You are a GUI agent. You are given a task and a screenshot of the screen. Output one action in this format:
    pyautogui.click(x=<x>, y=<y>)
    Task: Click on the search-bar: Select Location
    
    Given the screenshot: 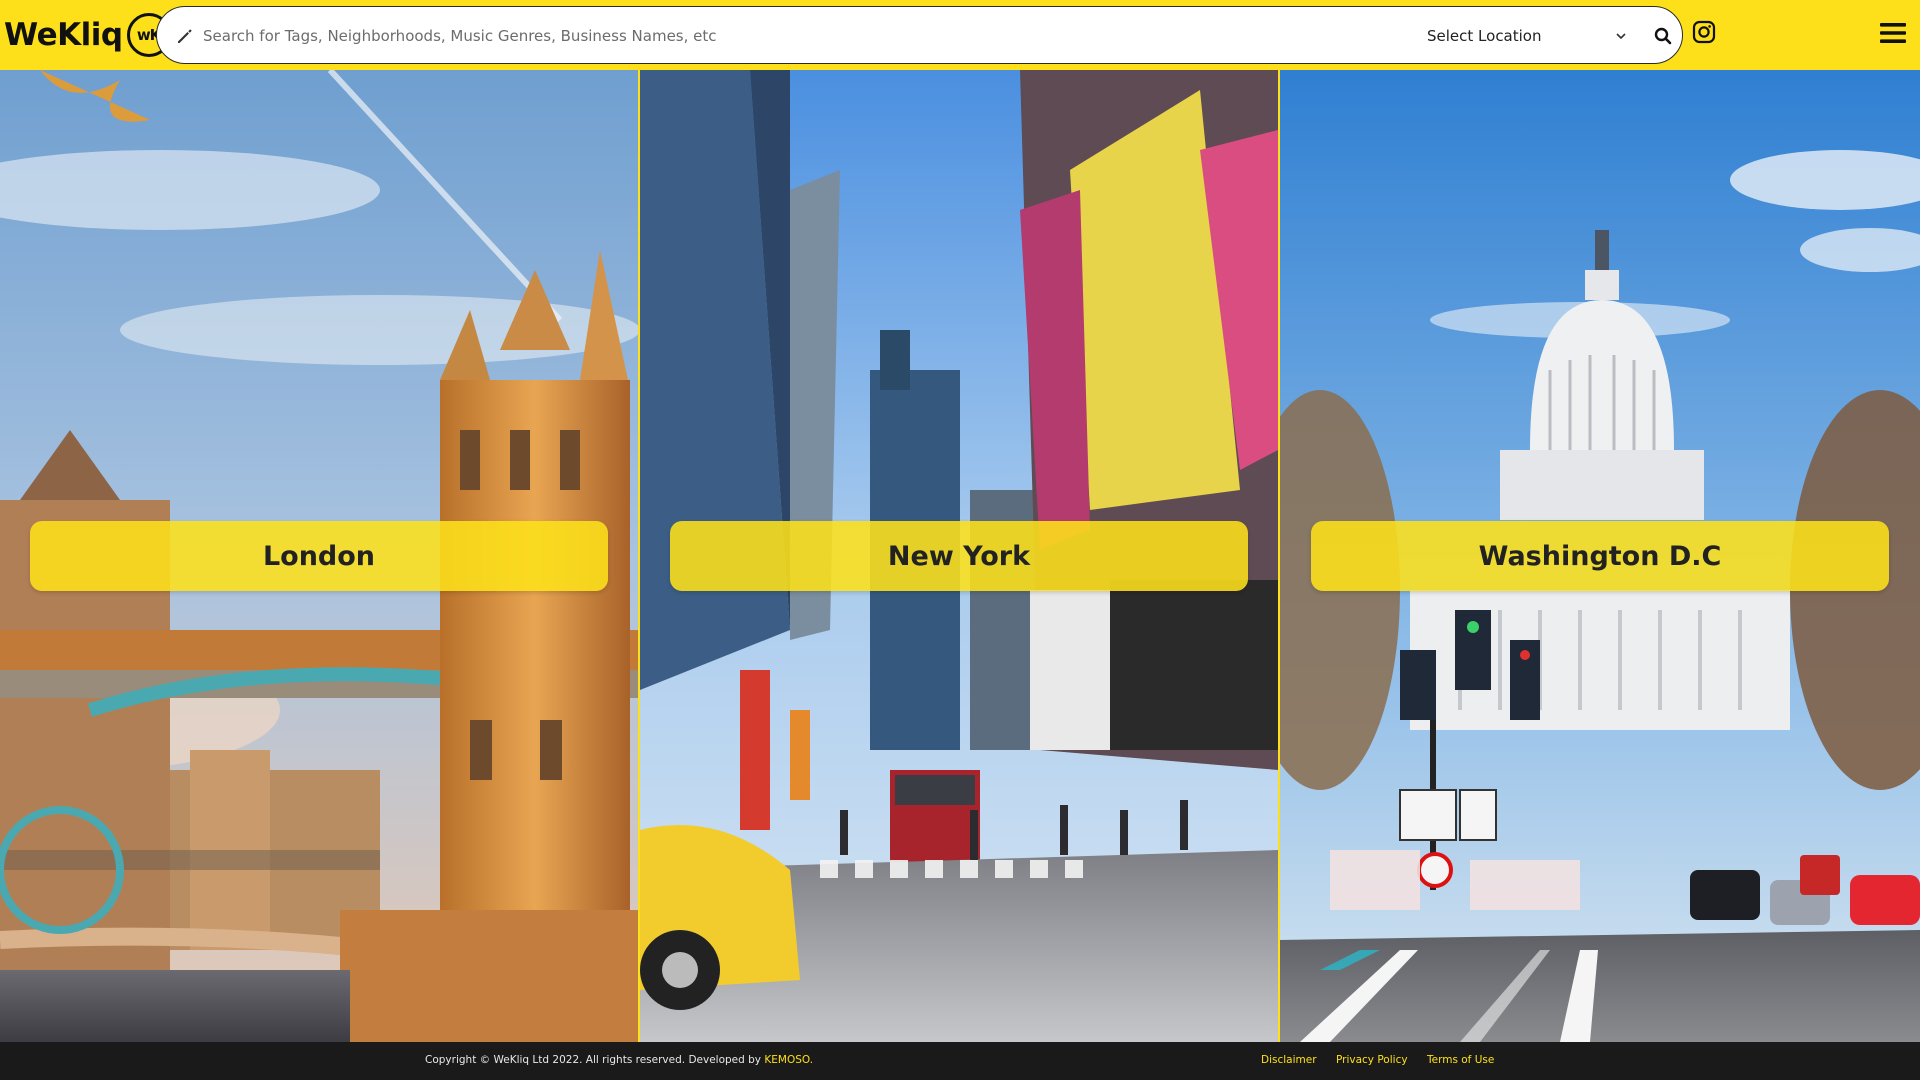 What is the action you would take?
    pyautogui.click(x=919, y=35)
    